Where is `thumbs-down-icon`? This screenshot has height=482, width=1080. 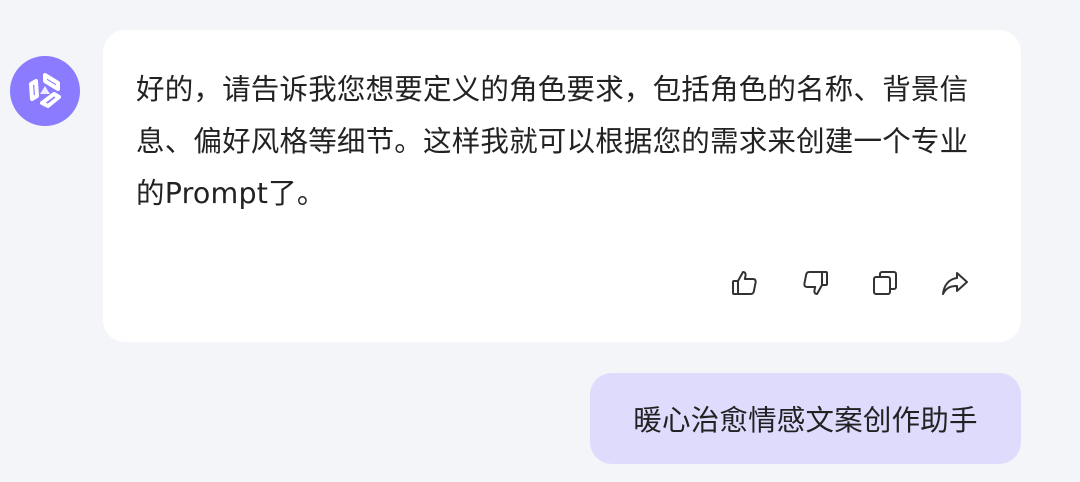
thumbs-down-icon is located at coordinates (815, 283).